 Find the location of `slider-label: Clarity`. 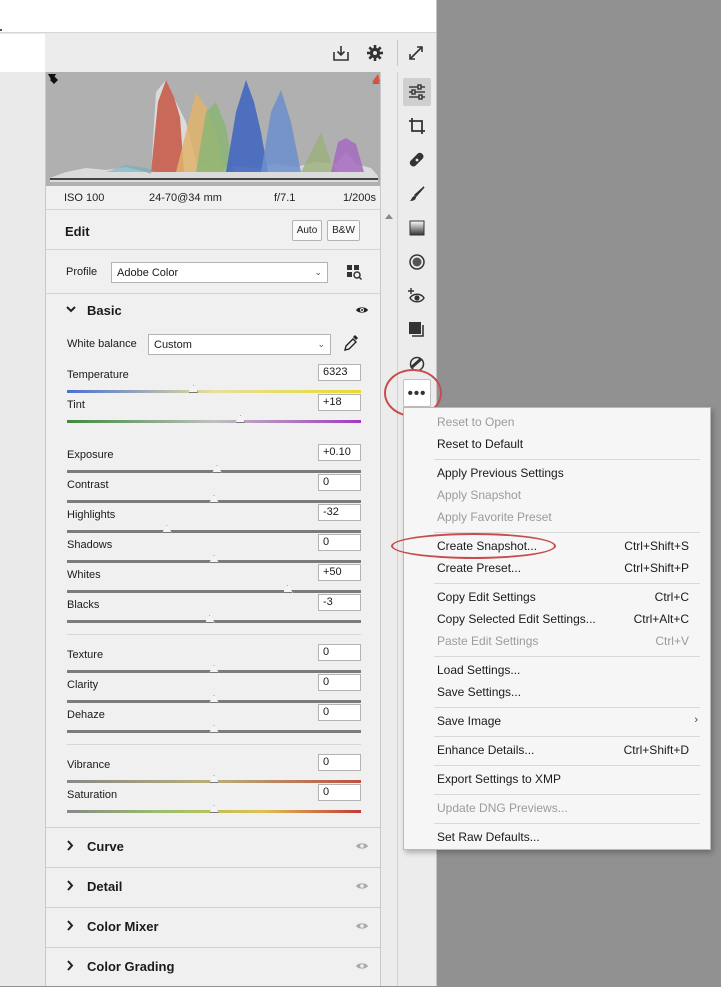

slider-label: Clarity is located at coordinates (83, 685).